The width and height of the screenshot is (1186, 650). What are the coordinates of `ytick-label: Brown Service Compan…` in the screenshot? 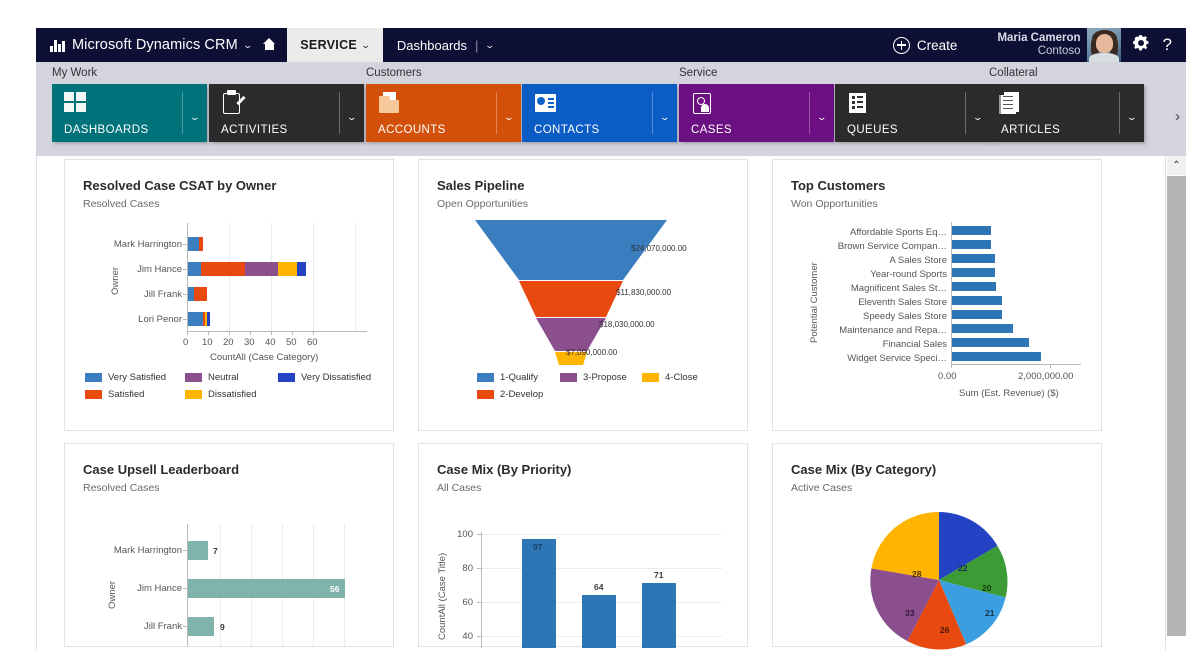 It's located at (892, 246).